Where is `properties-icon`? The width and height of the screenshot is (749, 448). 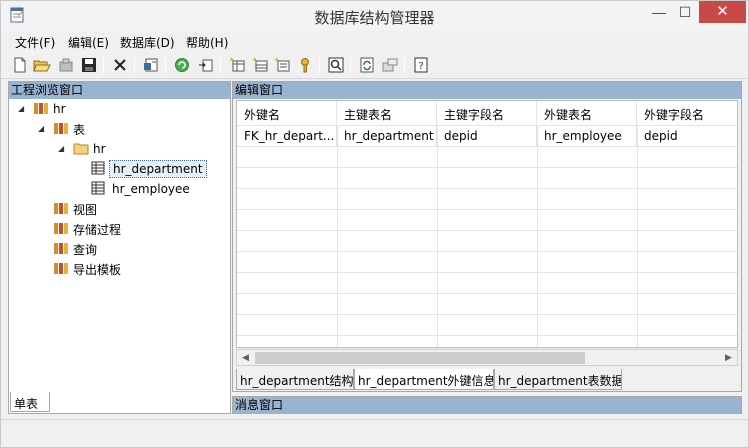 properties-icon is located at coordinates (151, 65).